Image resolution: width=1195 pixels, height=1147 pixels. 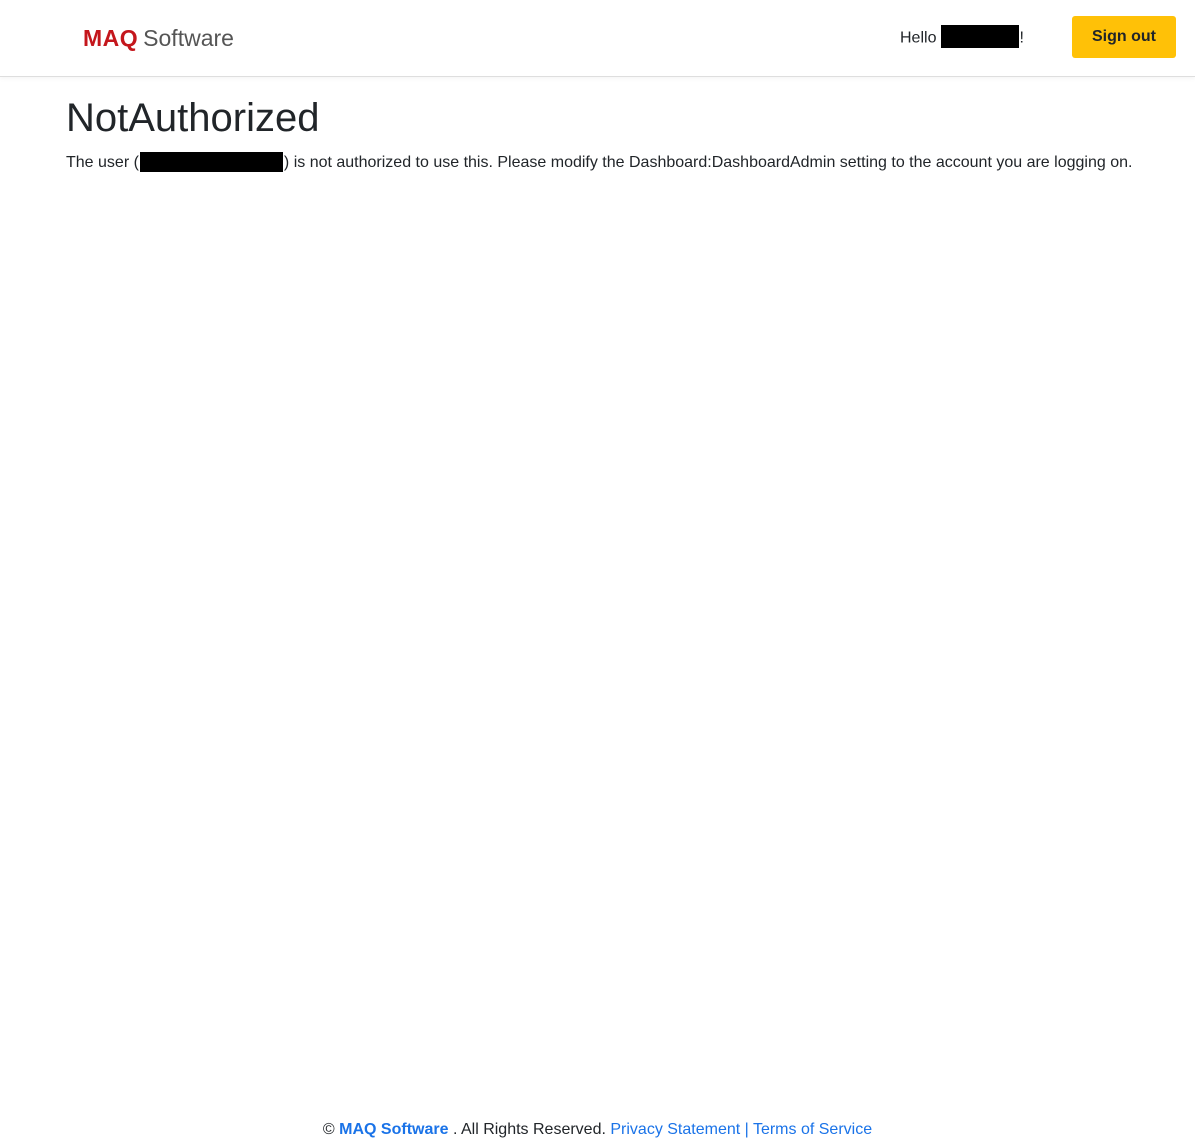 What do you see at coordinates (1021, 38) in the screenshot?
I see `greeting-suffix: !` at bounding box center [1021, 38].